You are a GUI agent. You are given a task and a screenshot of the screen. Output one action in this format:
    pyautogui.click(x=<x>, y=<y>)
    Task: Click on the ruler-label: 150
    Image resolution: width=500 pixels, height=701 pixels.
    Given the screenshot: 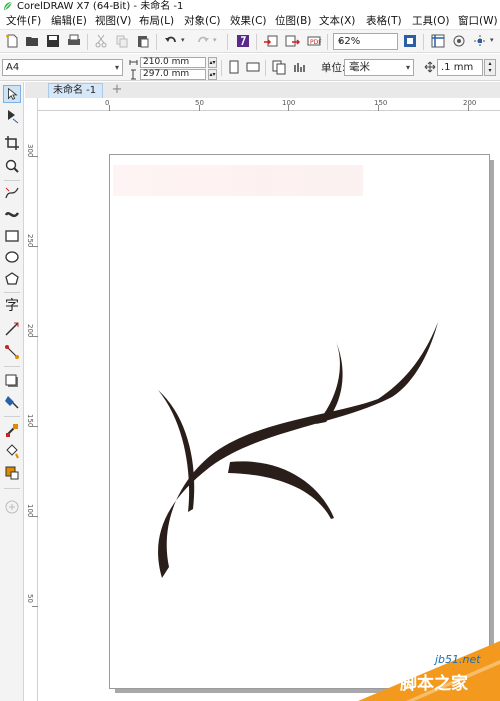 What is the action you would take?
    pyautogui.click(x=381, y=103)
    